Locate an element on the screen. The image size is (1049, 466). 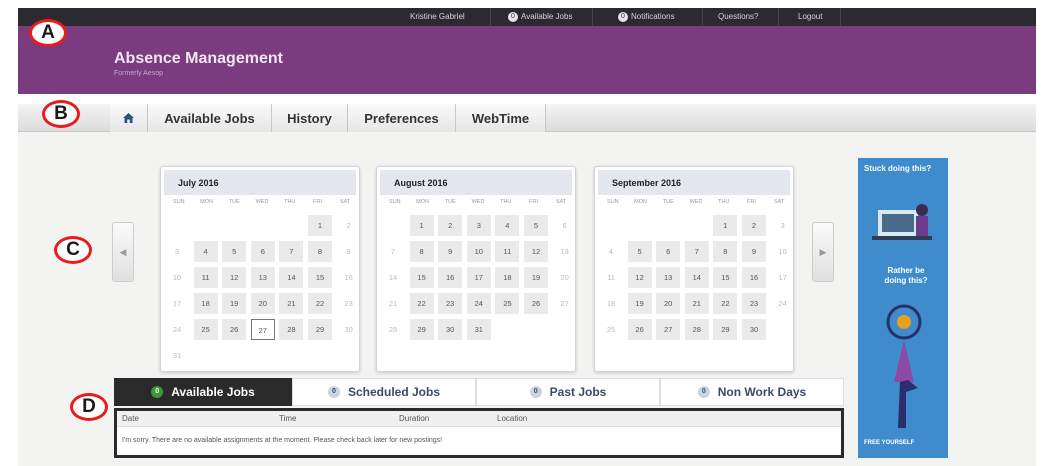
logout-link: Logout is located at coordinates (810, 16).